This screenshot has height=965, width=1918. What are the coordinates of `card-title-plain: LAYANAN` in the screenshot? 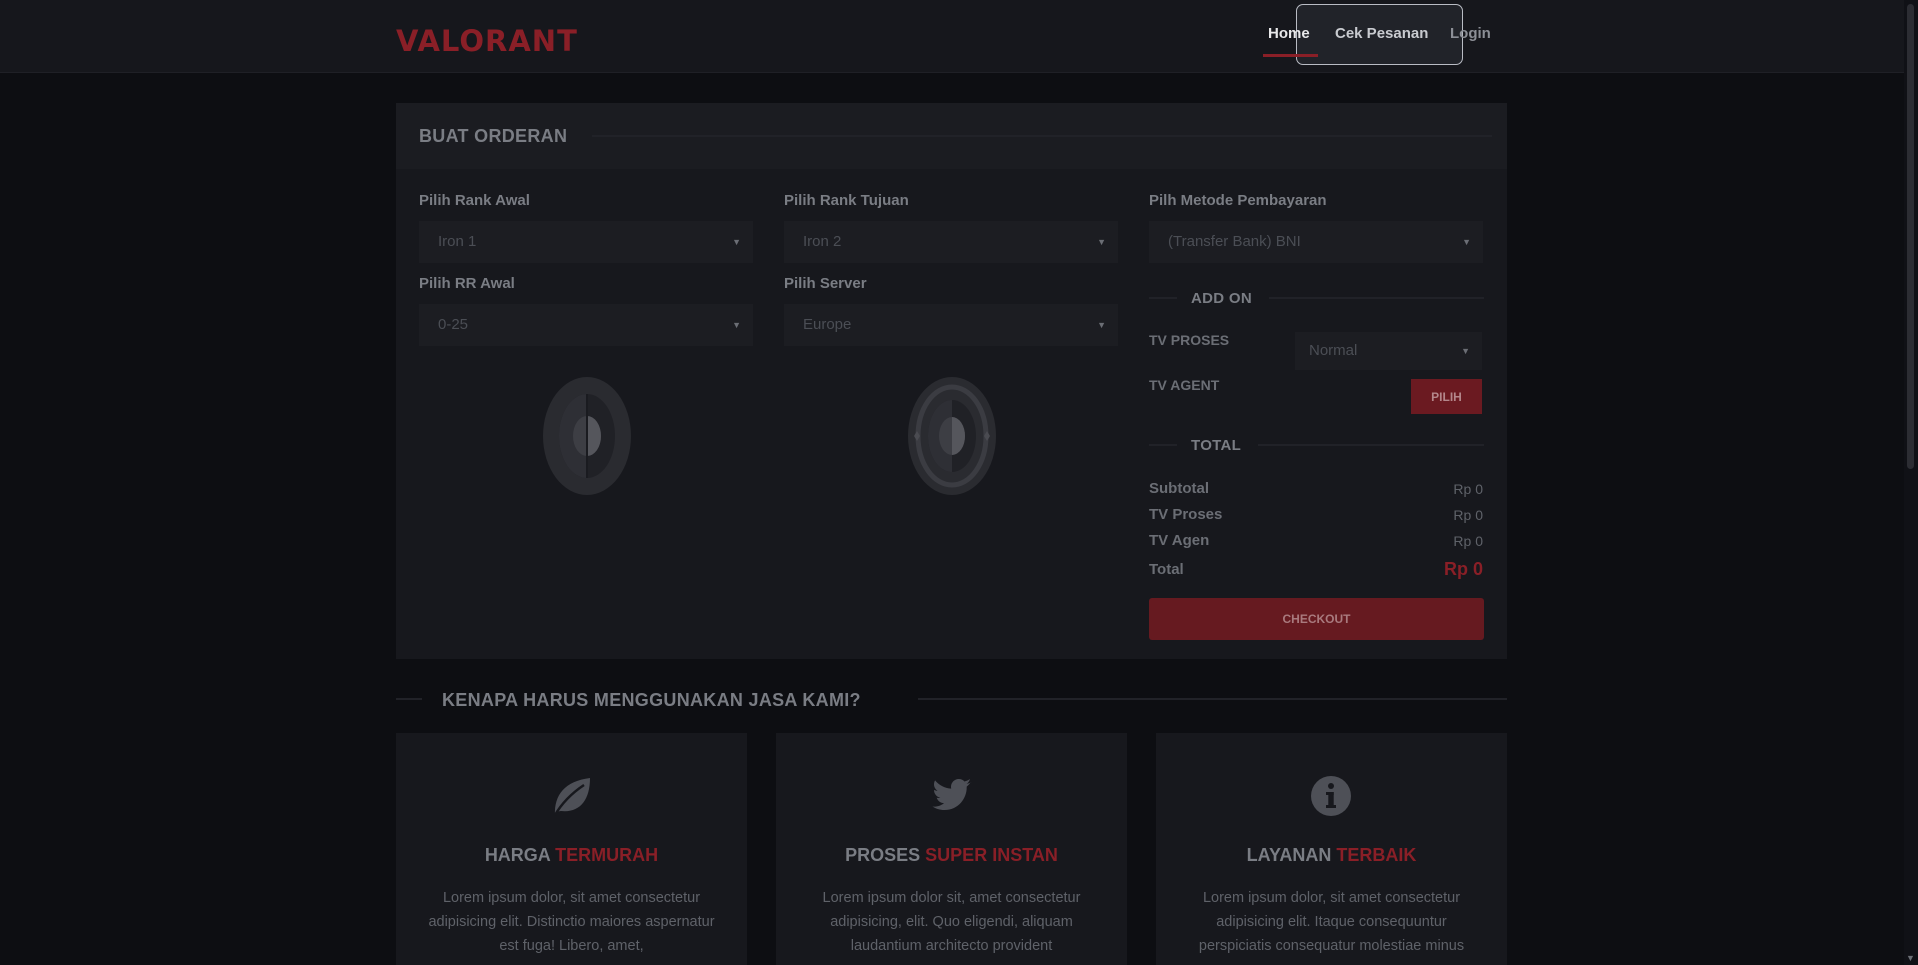 It's located at (1289, 855).